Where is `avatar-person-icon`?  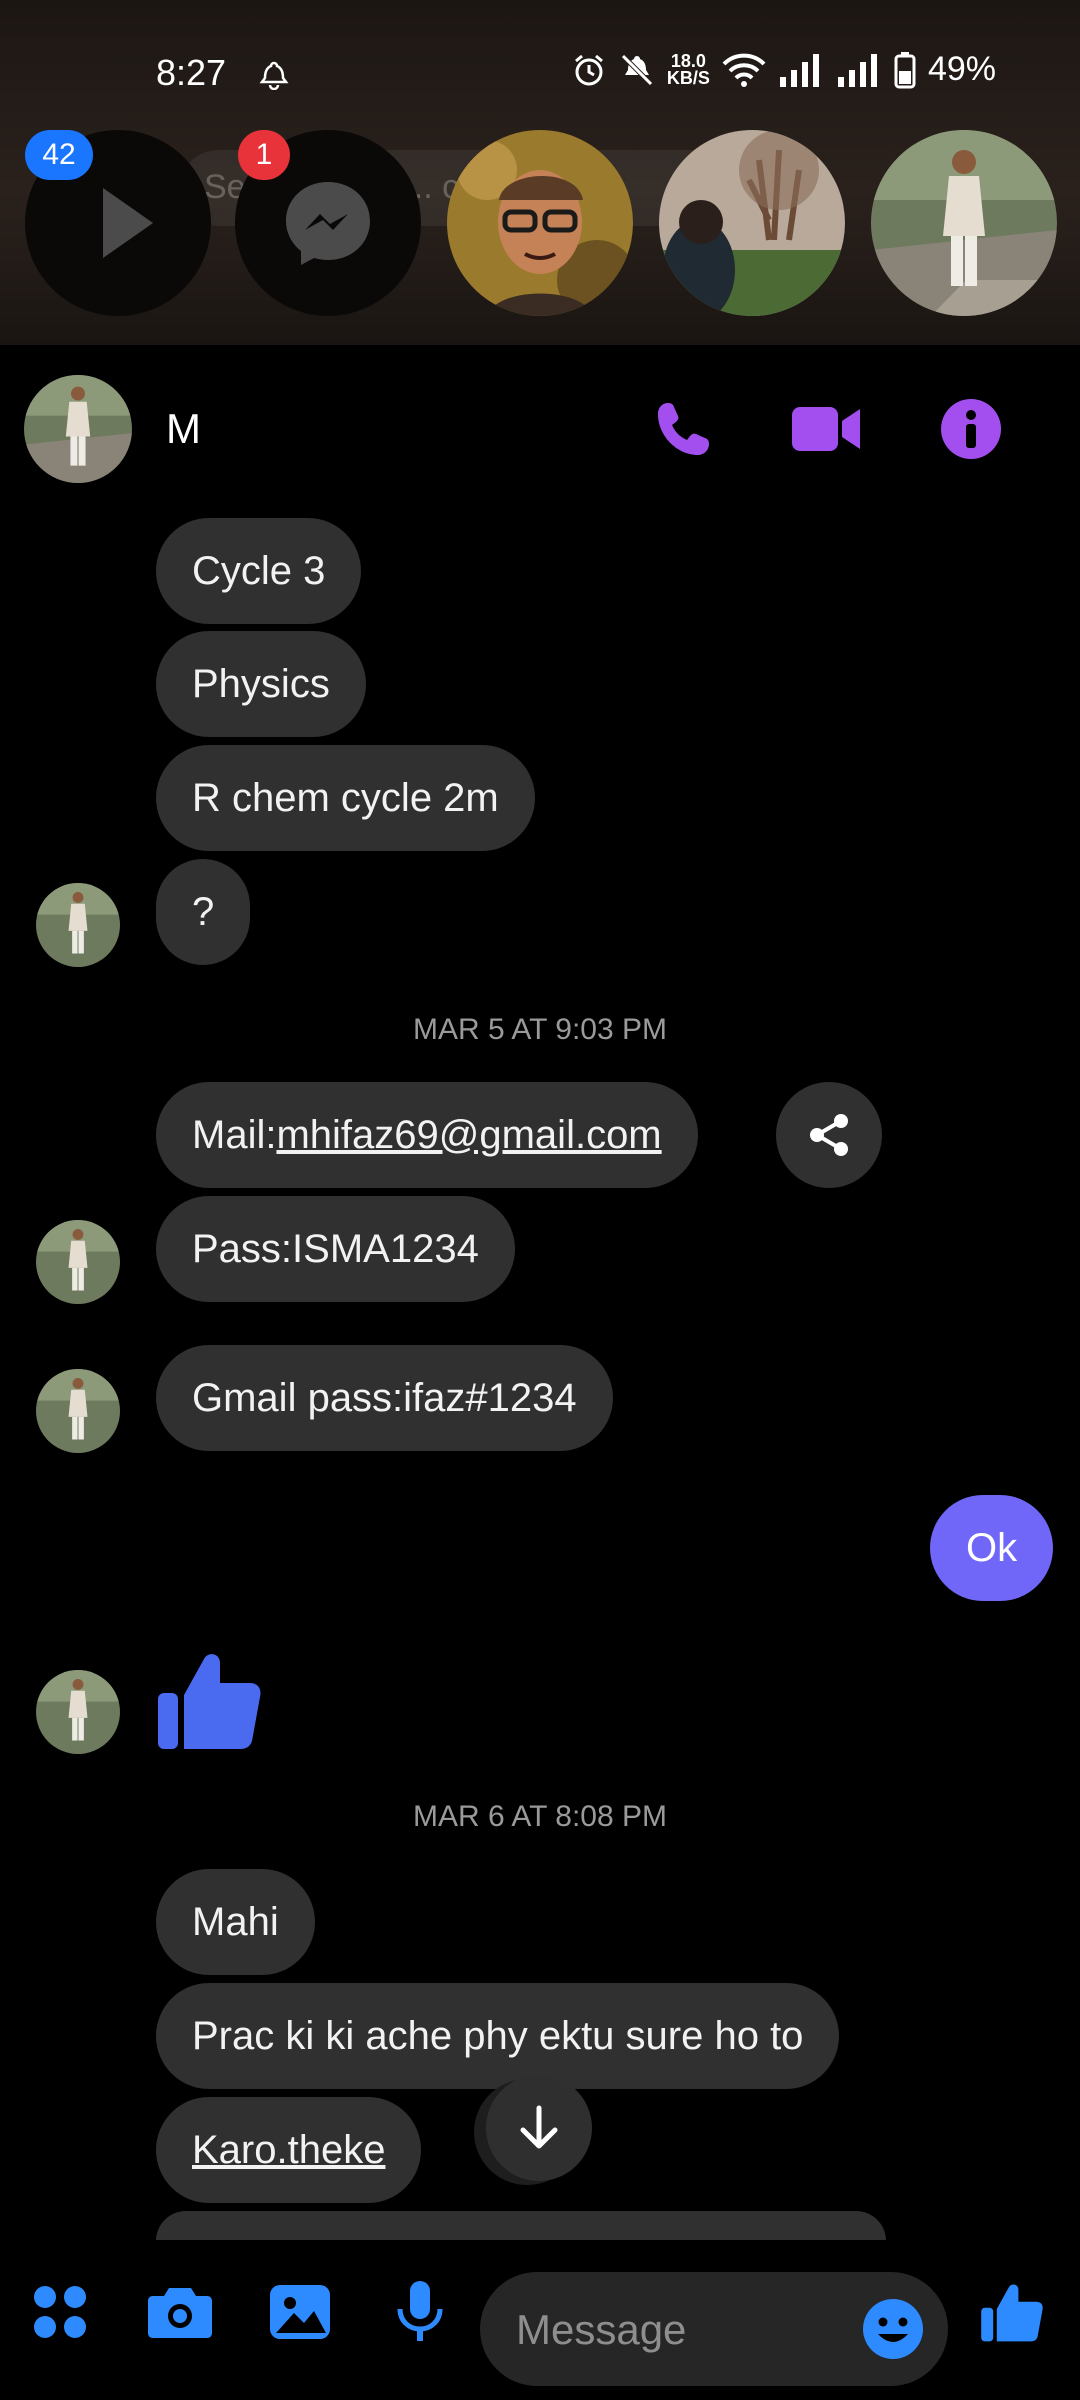
avatar-person-icon is located at coordinates (964, 223).